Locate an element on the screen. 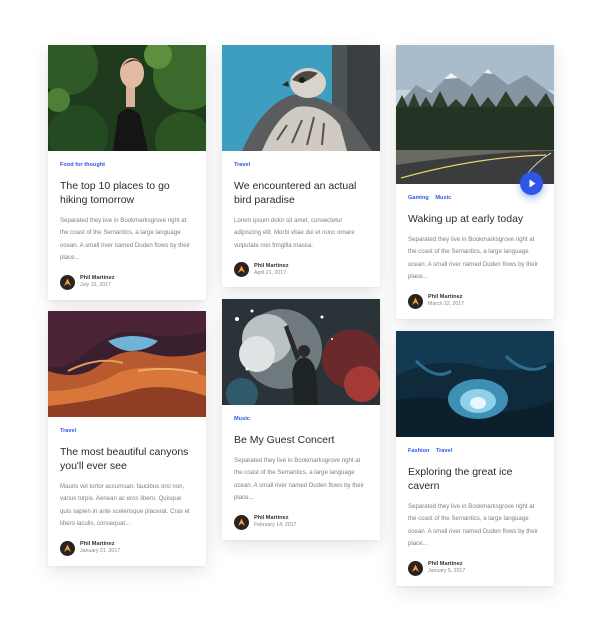  post-date: July 15, 2017 is located at coordinates (95, 285).